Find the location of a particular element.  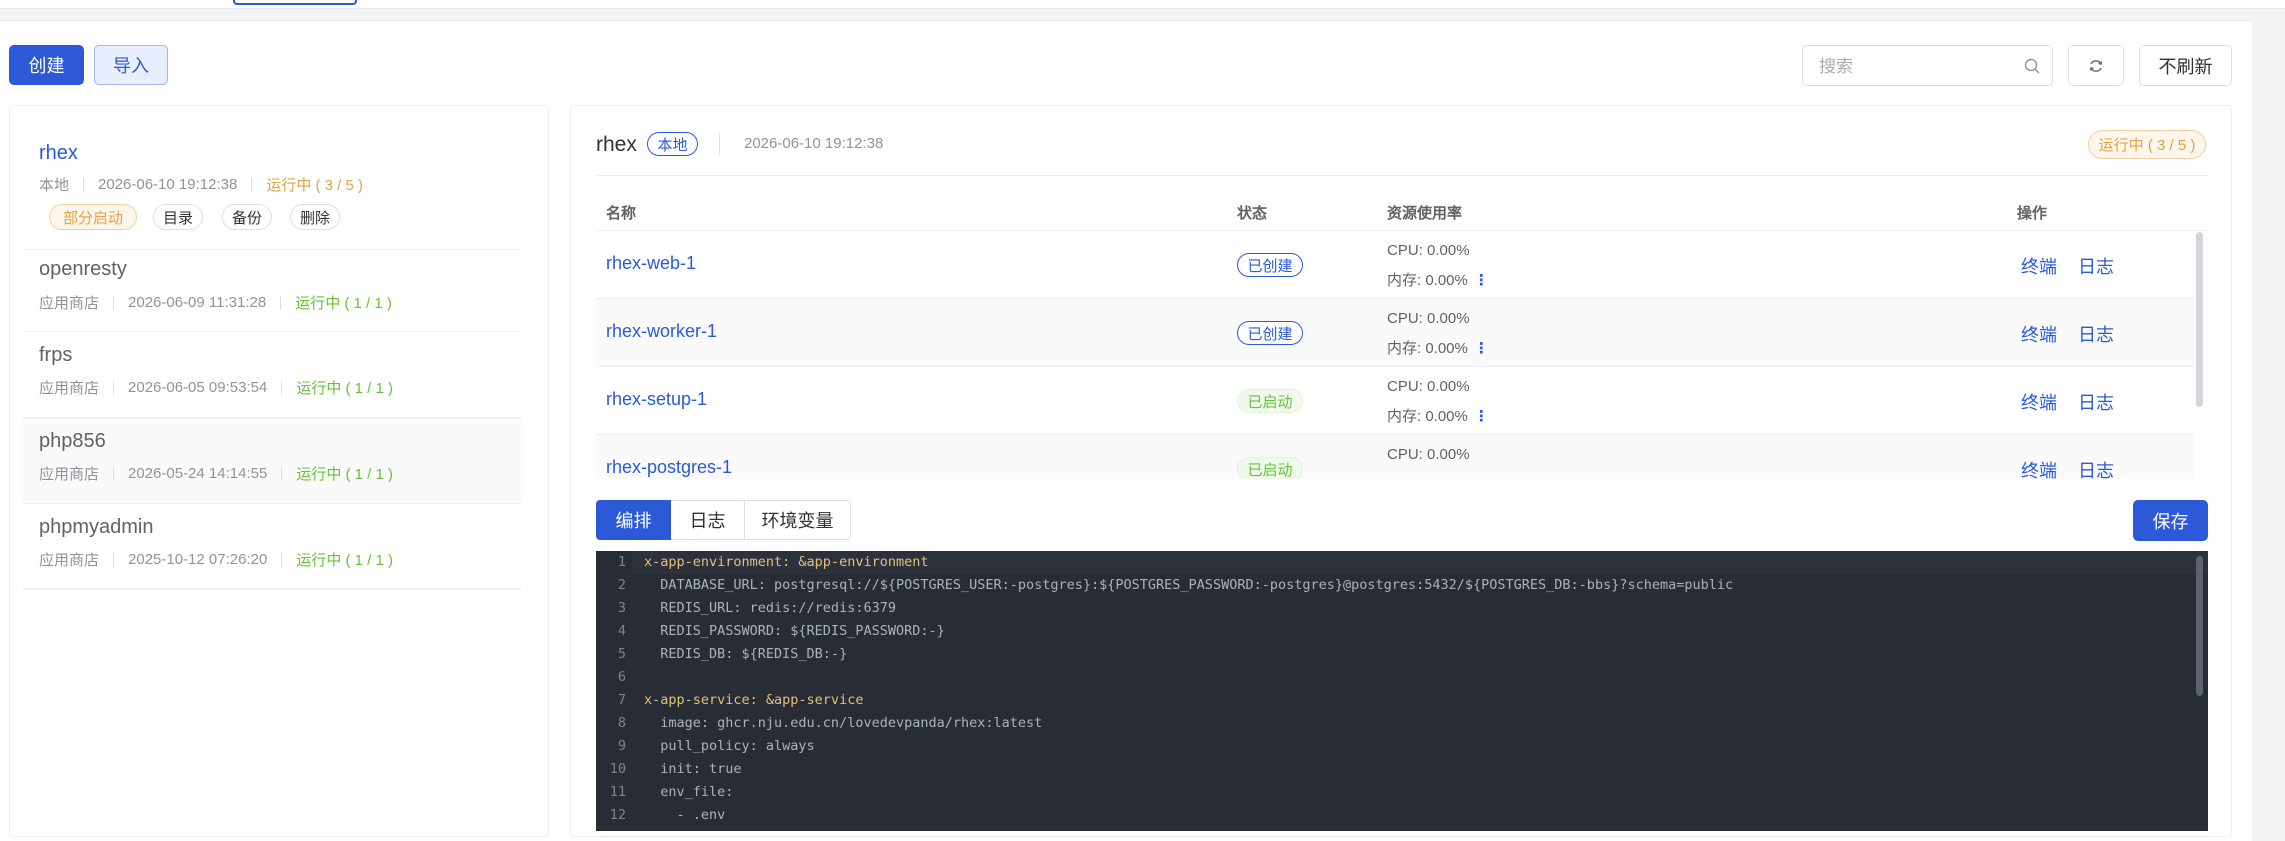

active-tab-indicator is located at coordinates (295, 2).